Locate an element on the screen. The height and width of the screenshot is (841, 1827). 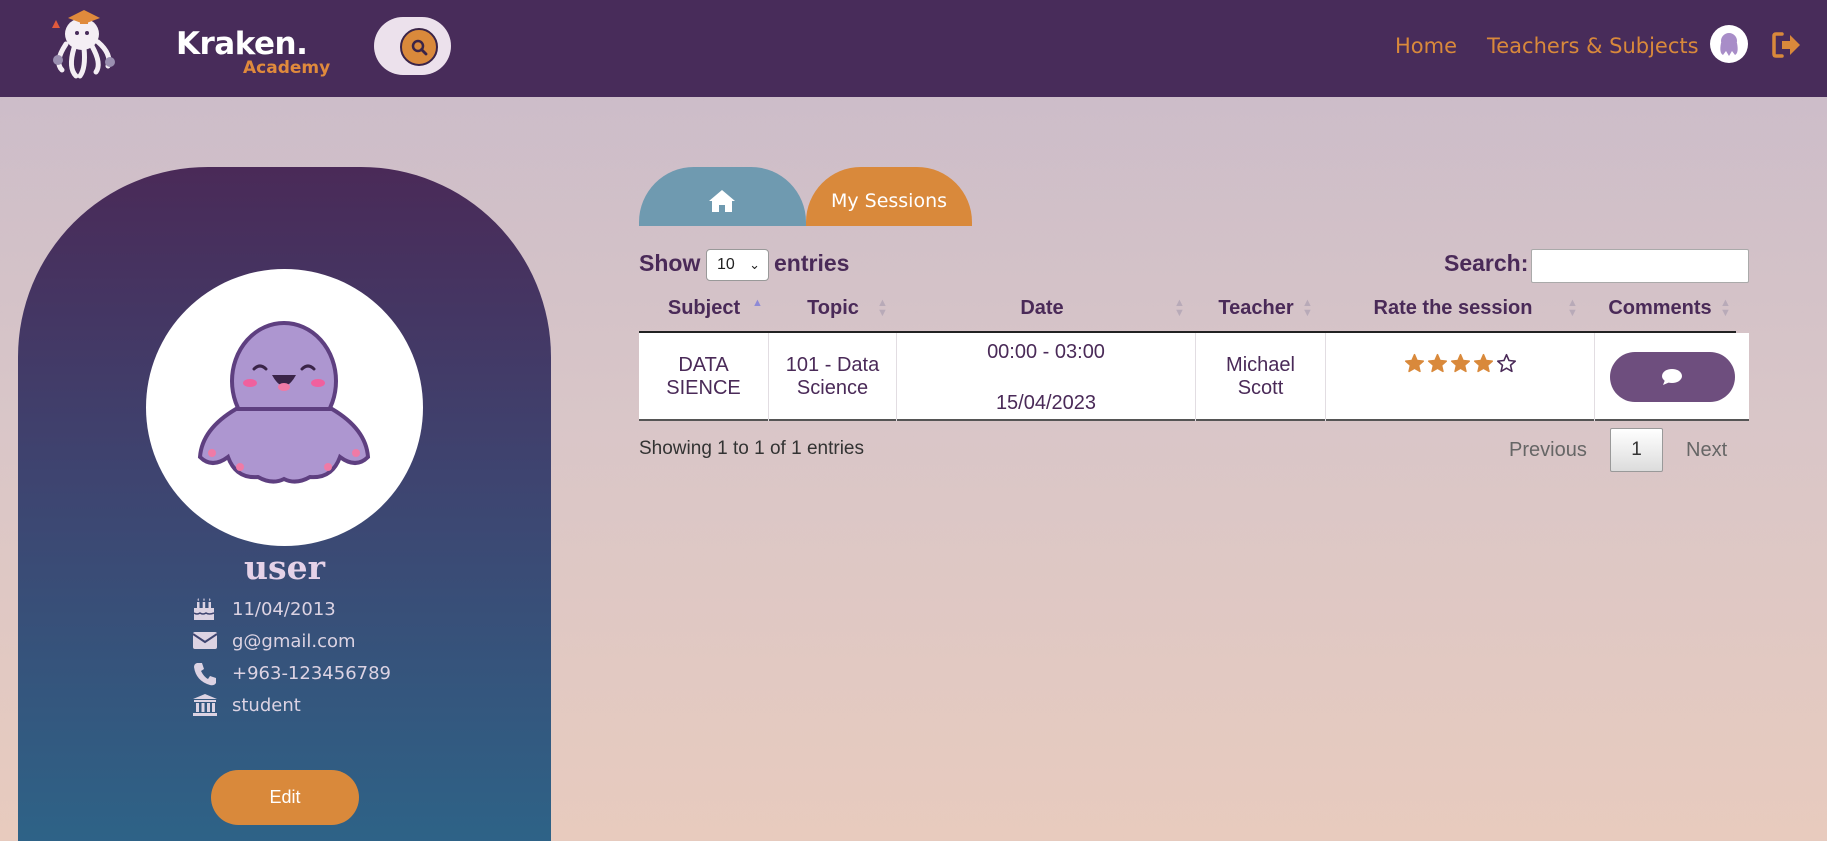
search-button is located at coordinates (419, 47).